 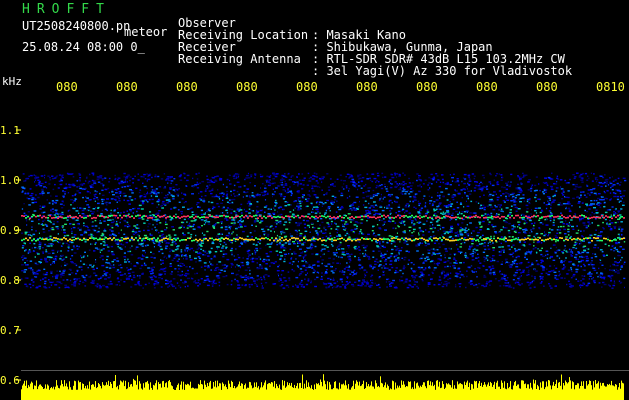 I want to click on y-tick-label: 1.0, so click(x=10, y=180).